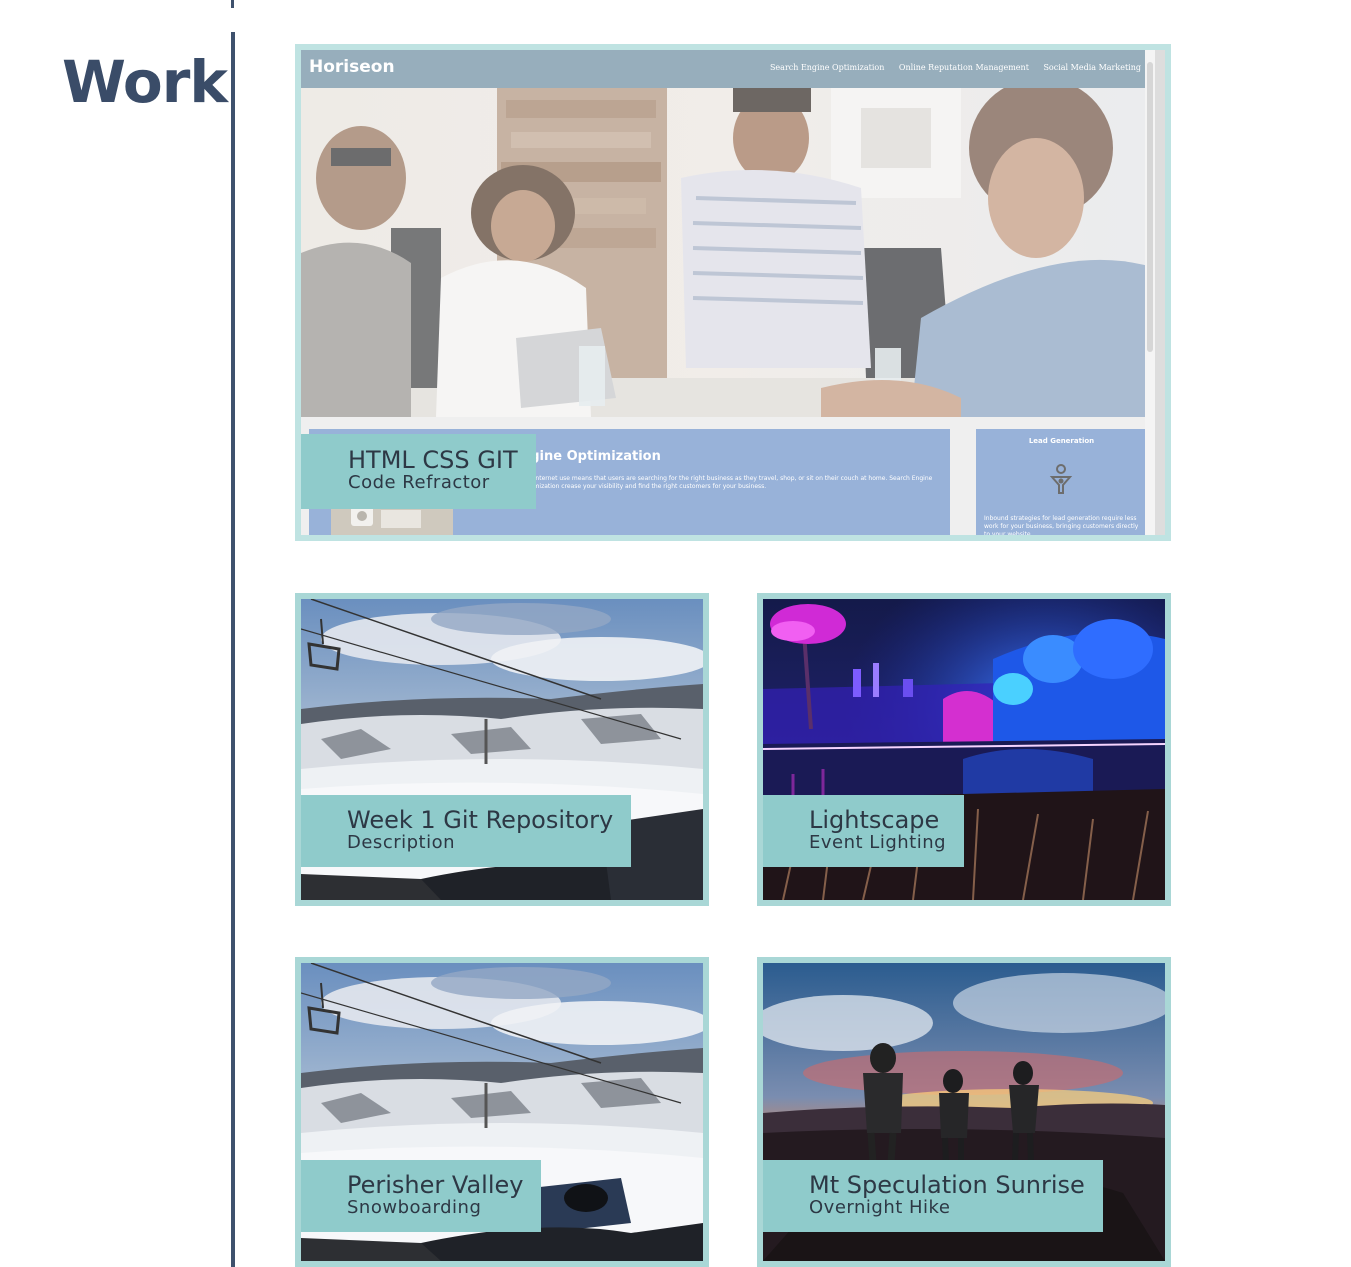 The height and width of the screenshot is (1267, 1351). Describe the element at coordinates (964, 1112) in the screenshot. I see `project-card-mt-speculation-sunrise: Mt Speculation Sunrise Overnight Hike` at that location.